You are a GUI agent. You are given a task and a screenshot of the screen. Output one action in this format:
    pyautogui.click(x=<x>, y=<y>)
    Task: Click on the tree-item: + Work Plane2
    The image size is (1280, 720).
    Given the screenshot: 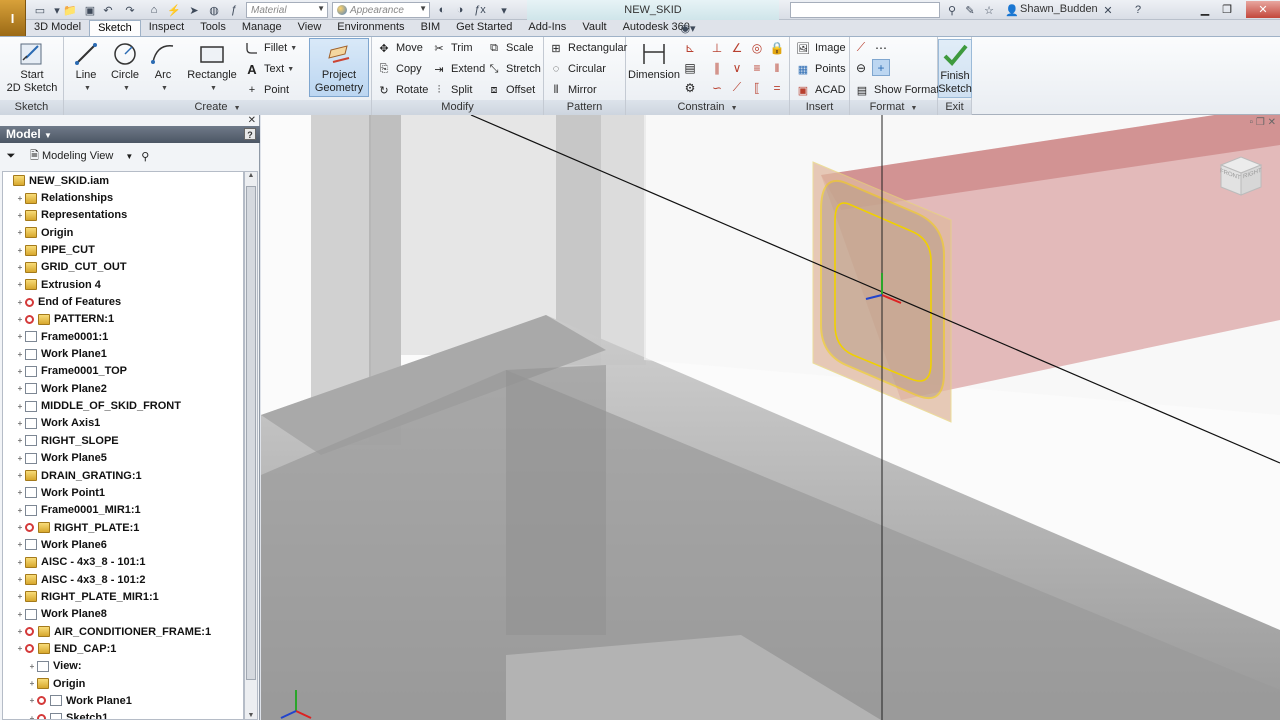 What is the action you would take?
    pyautogui.click(x=123, y=388)
    